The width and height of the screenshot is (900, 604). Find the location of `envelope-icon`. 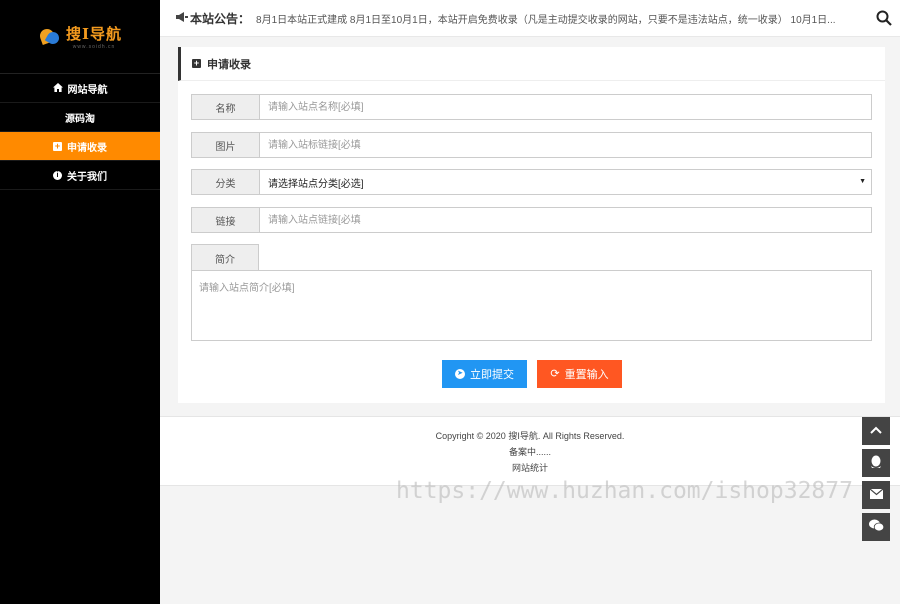

envelope-icon is located at coordinates (876, 495).